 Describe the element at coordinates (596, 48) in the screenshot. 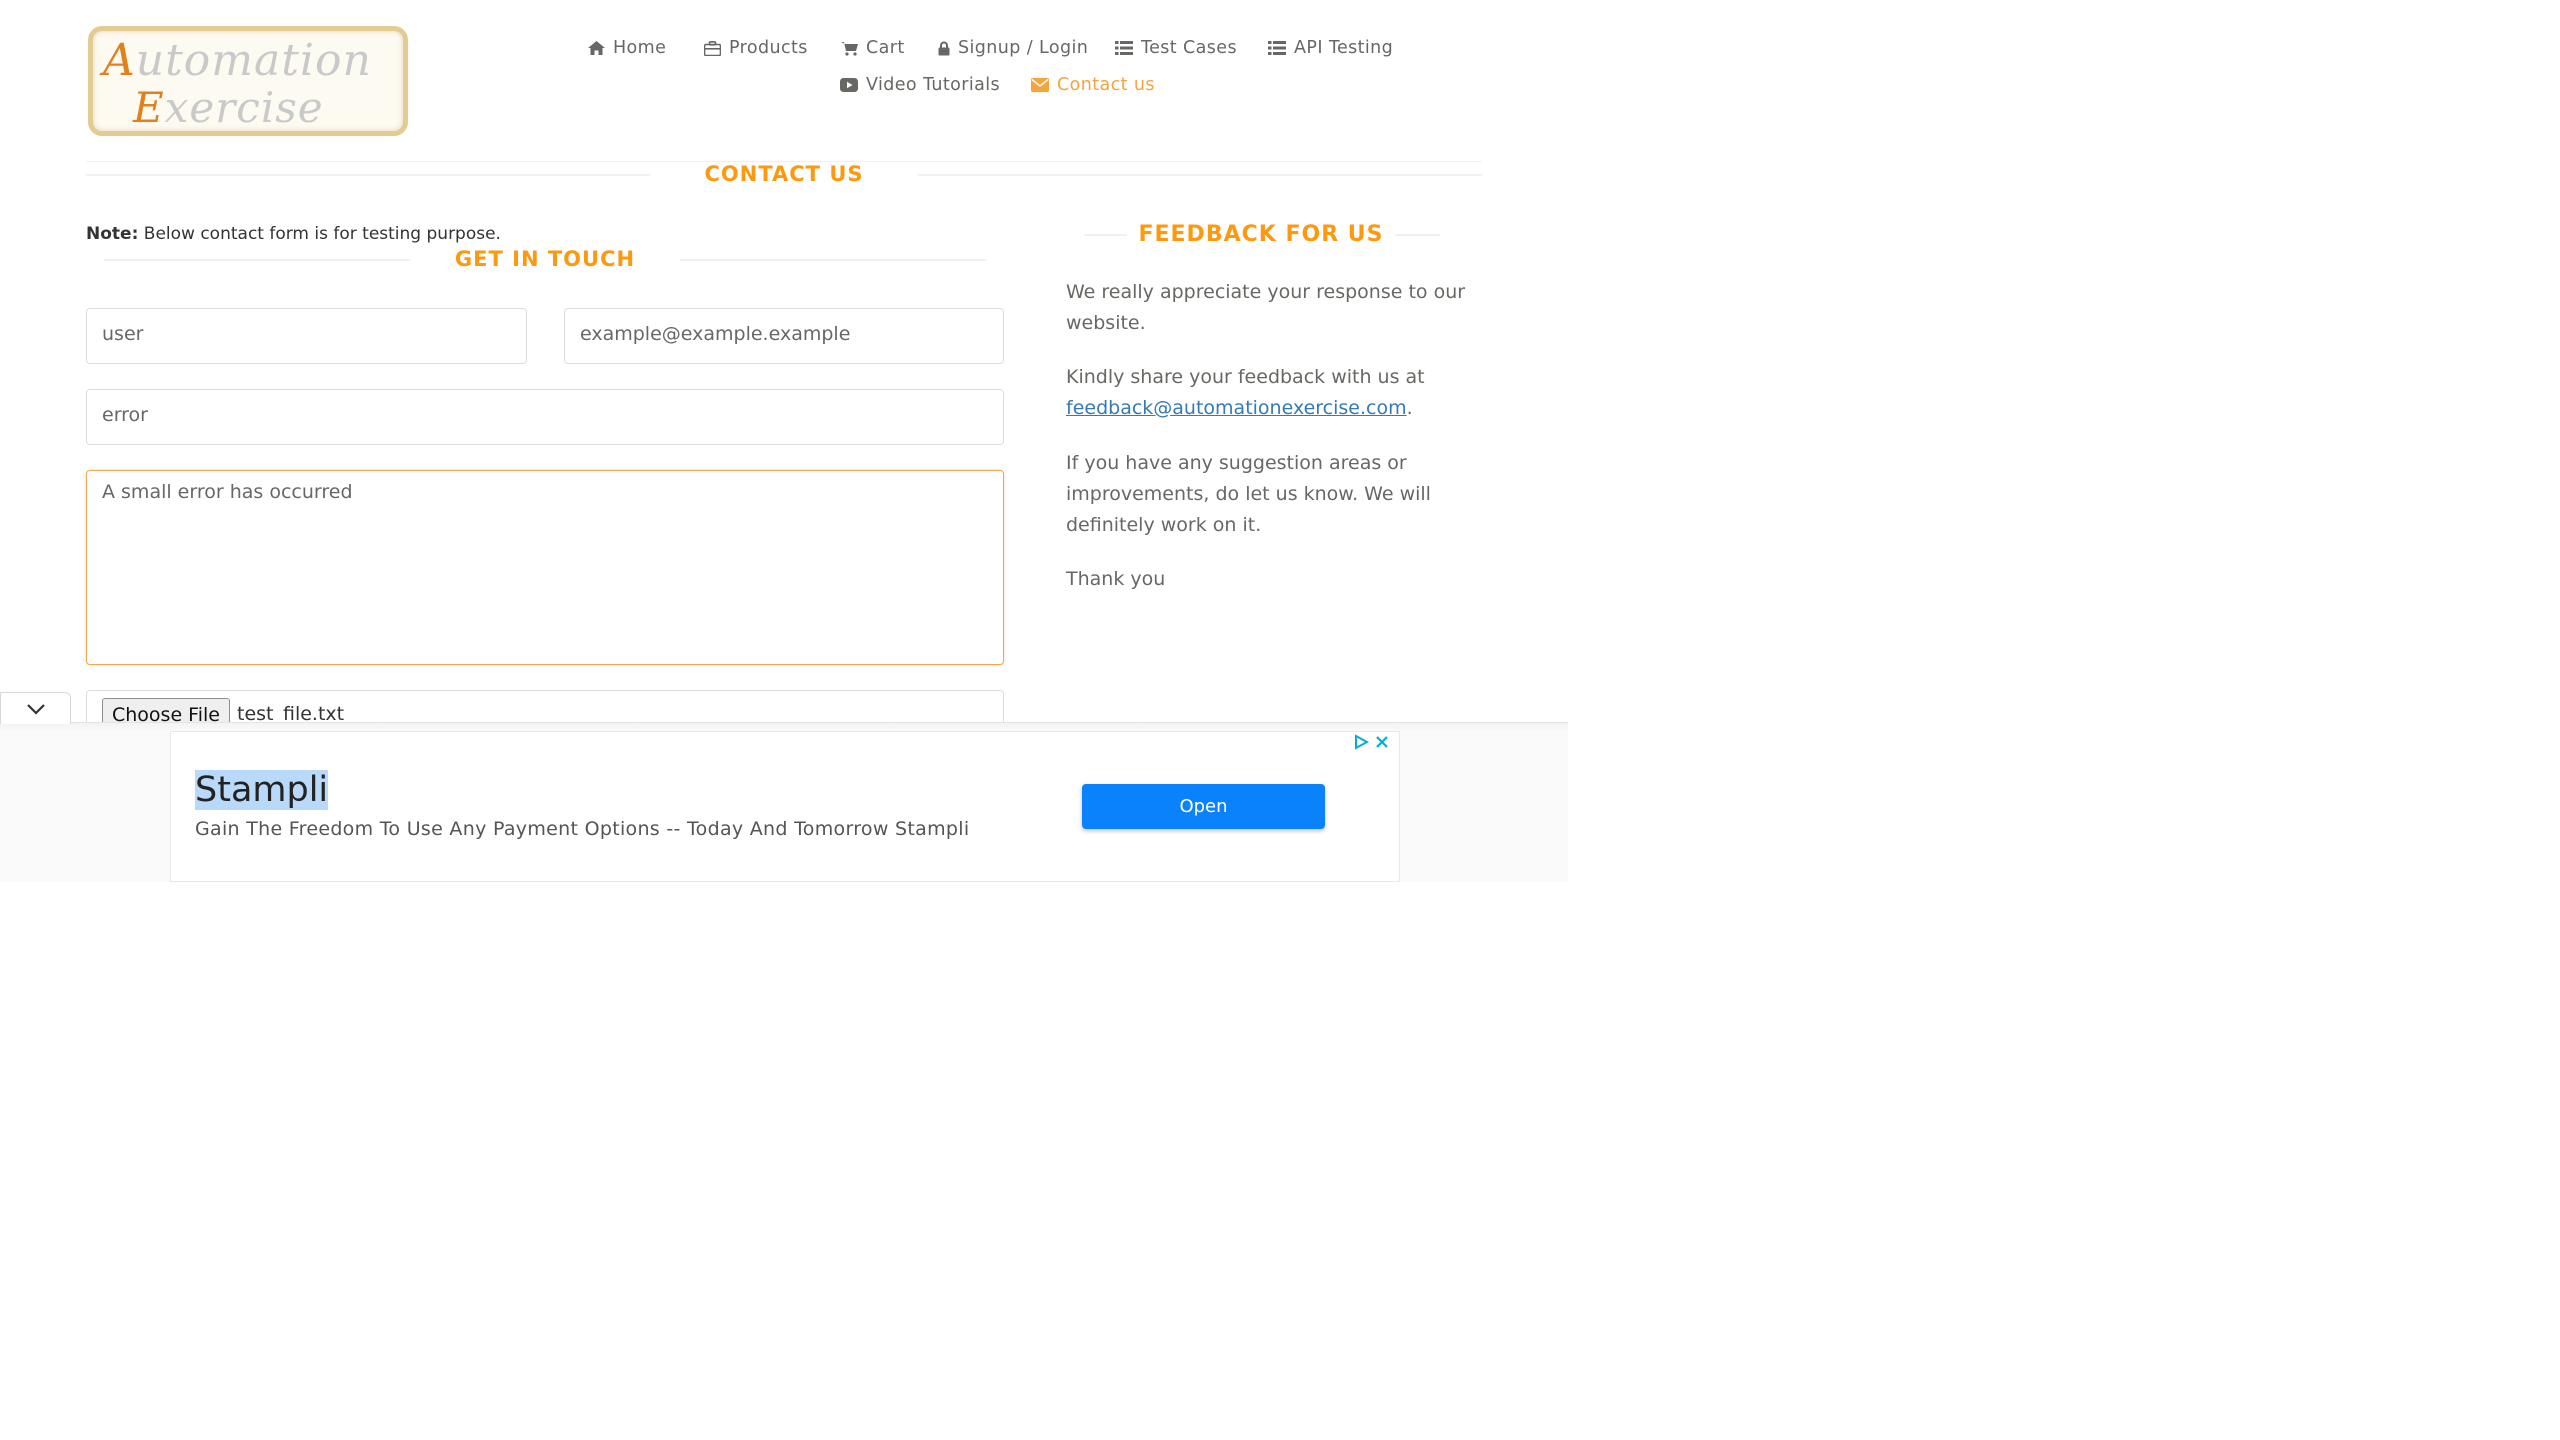

I see `home-icon` at that location.